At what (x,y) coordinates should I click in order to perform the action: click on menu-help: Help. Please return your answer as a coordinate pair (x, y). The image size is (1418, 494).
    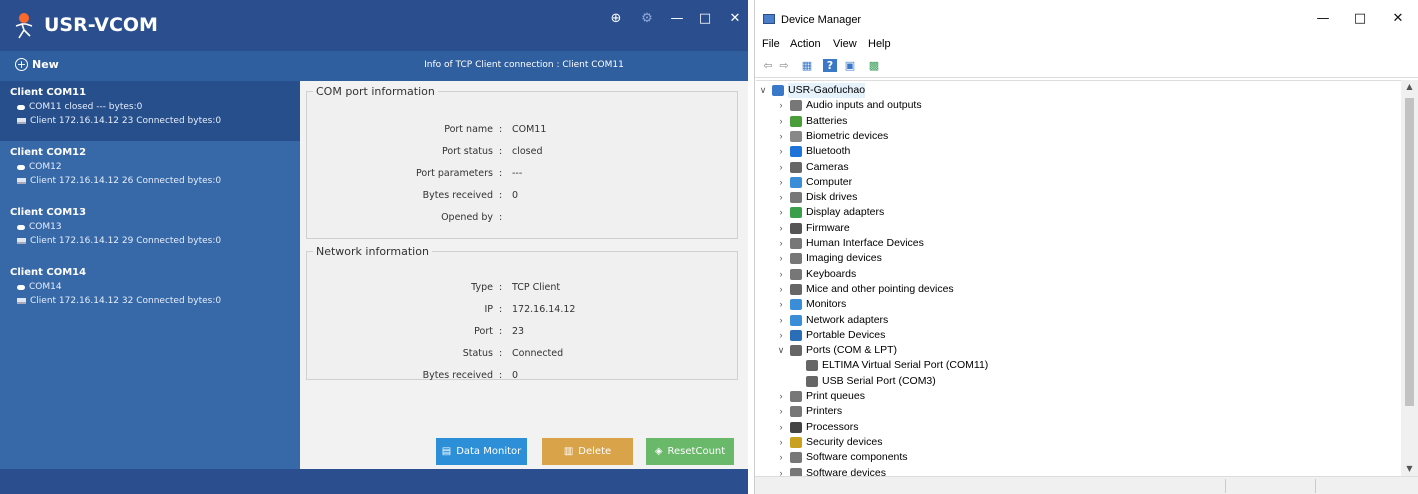
    Looking at the image, I should click on (879, 44).